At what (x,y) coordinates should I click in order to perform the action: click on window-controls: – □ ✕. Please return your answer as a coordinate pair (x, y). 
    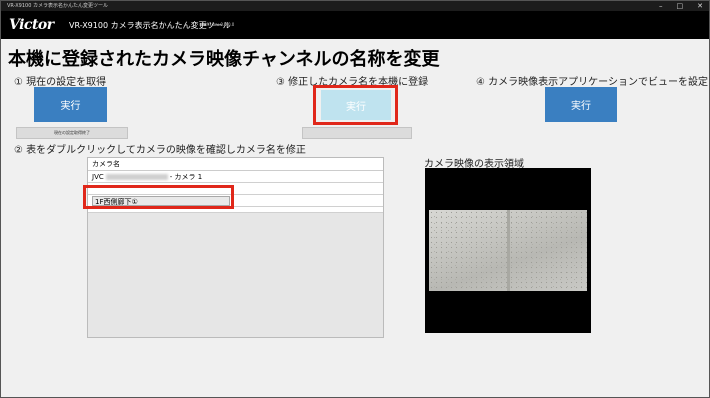
    Looking at the image, I should click on (681, 6).